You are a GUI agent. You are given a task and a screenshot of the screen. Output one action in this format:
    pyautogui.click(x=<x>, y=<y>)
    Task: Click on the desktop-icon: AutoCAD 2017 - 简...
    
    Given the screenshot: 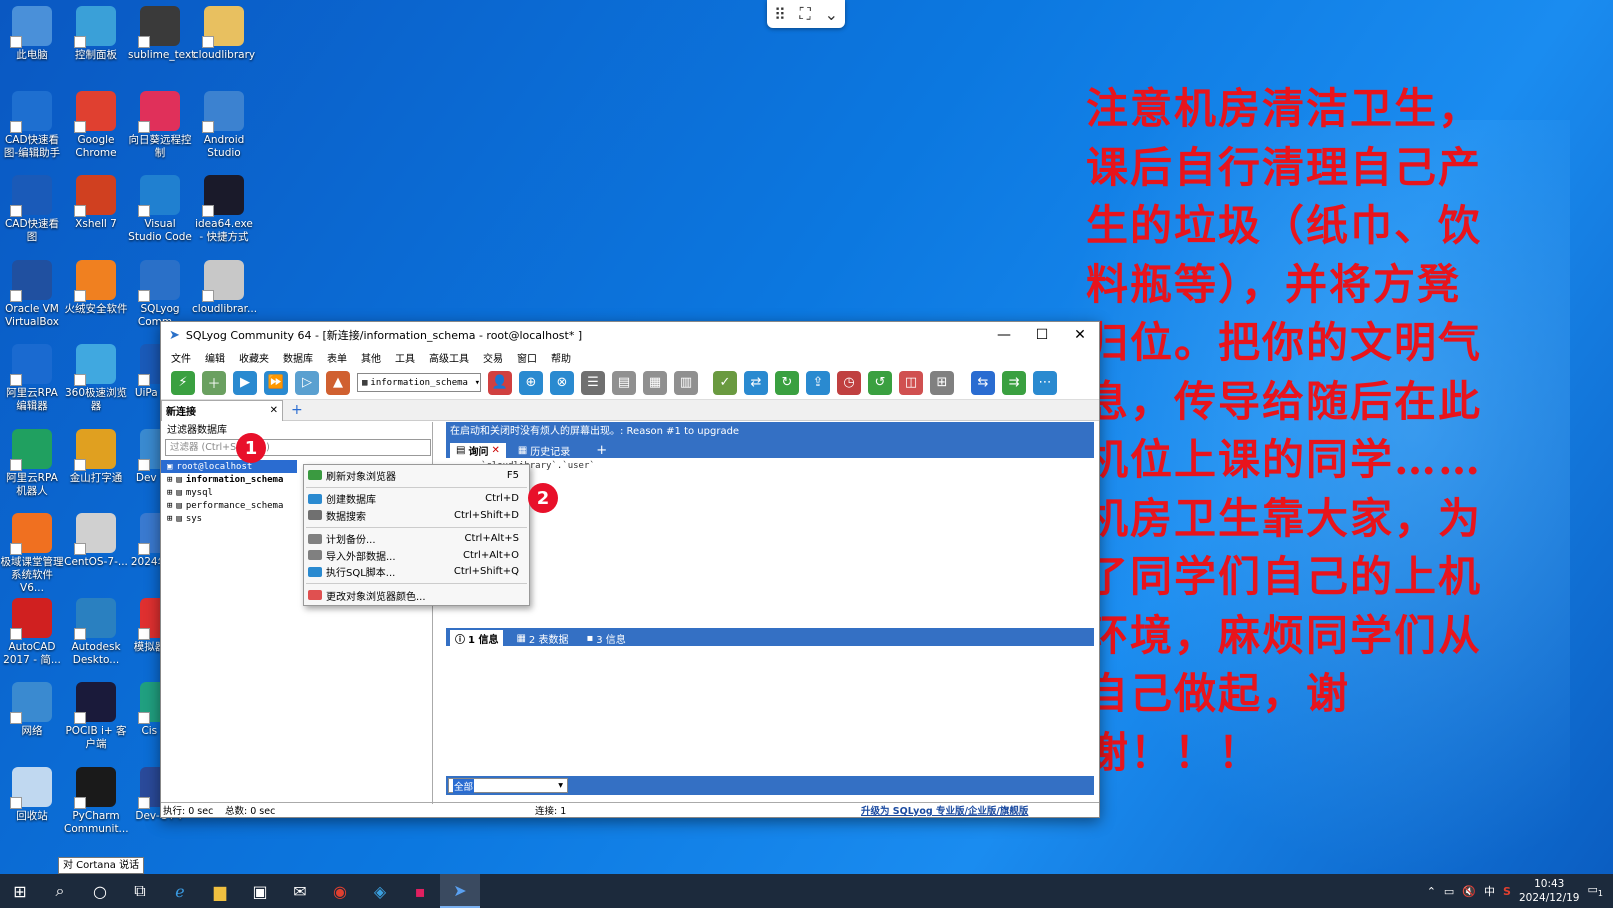 What is the action you would take?
    pyautogui.click(x=32, y=632)
    